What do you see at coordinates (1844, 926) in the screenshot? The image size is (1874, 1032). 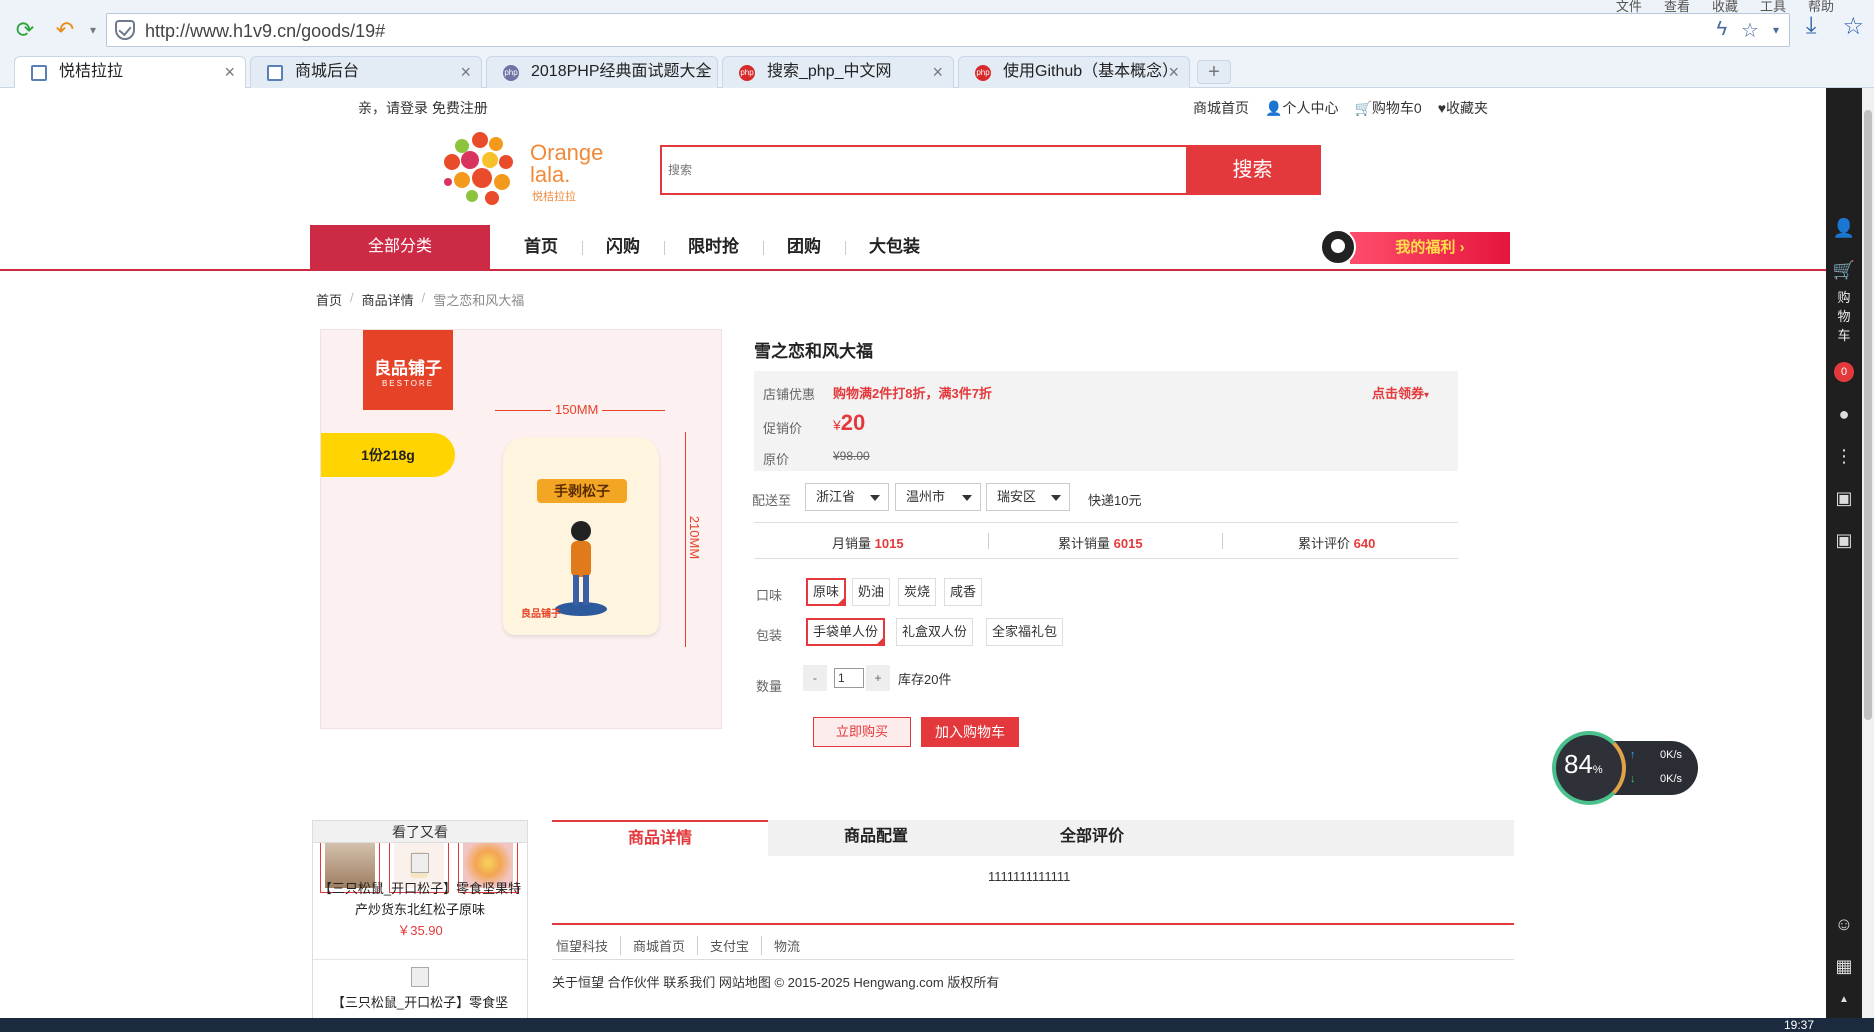 I see `support-icon: ☺` at bounding box center [1844, 926].